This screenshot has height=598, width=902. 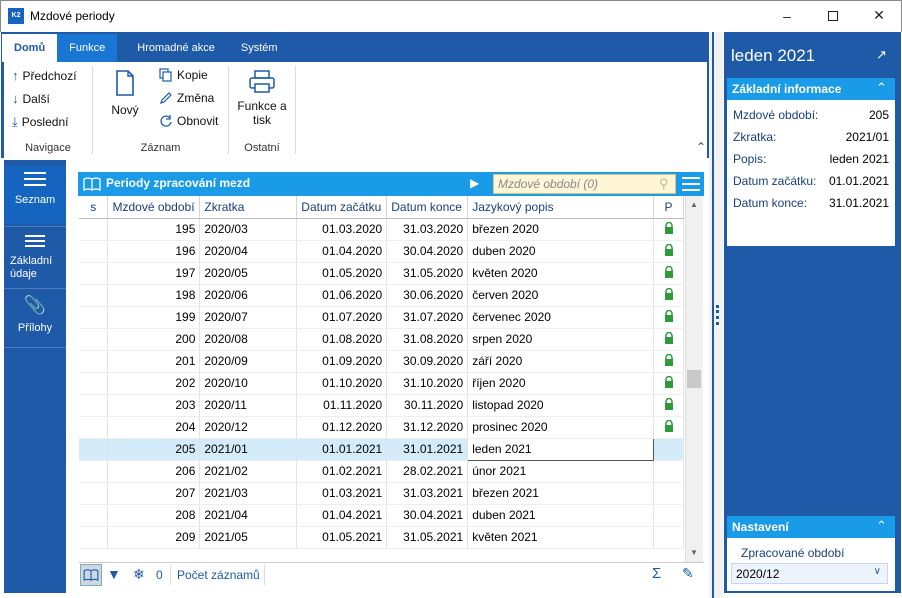 I want to click on cell-datum-zacatku: 01.12.2020, so click(x=342, y=427).